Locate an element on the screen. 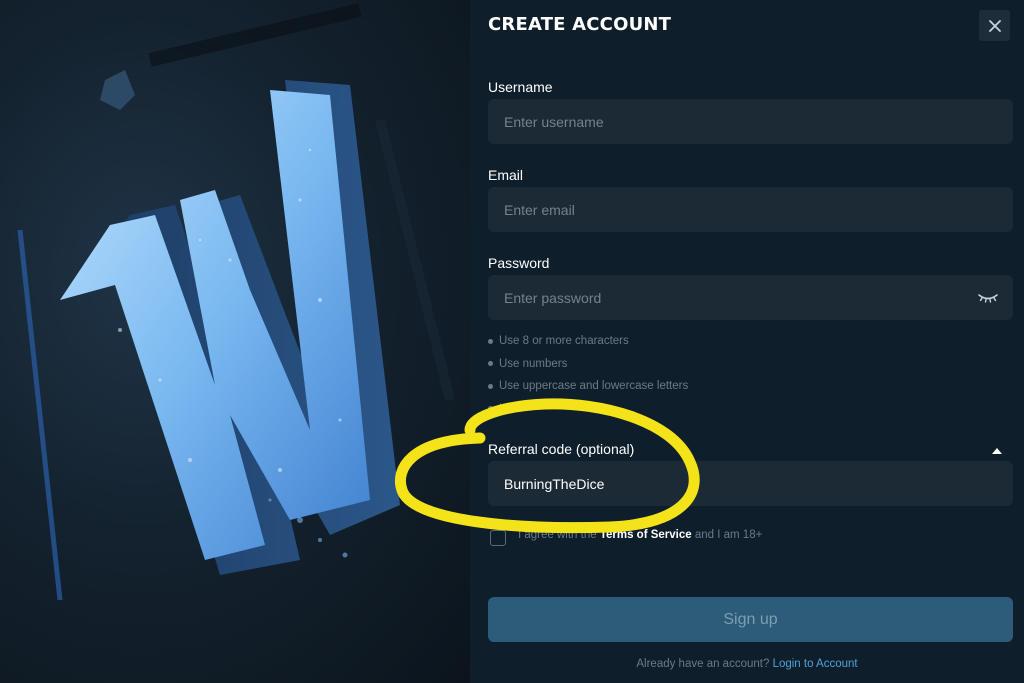  referral-code-input is located at coordinates (750, 483).